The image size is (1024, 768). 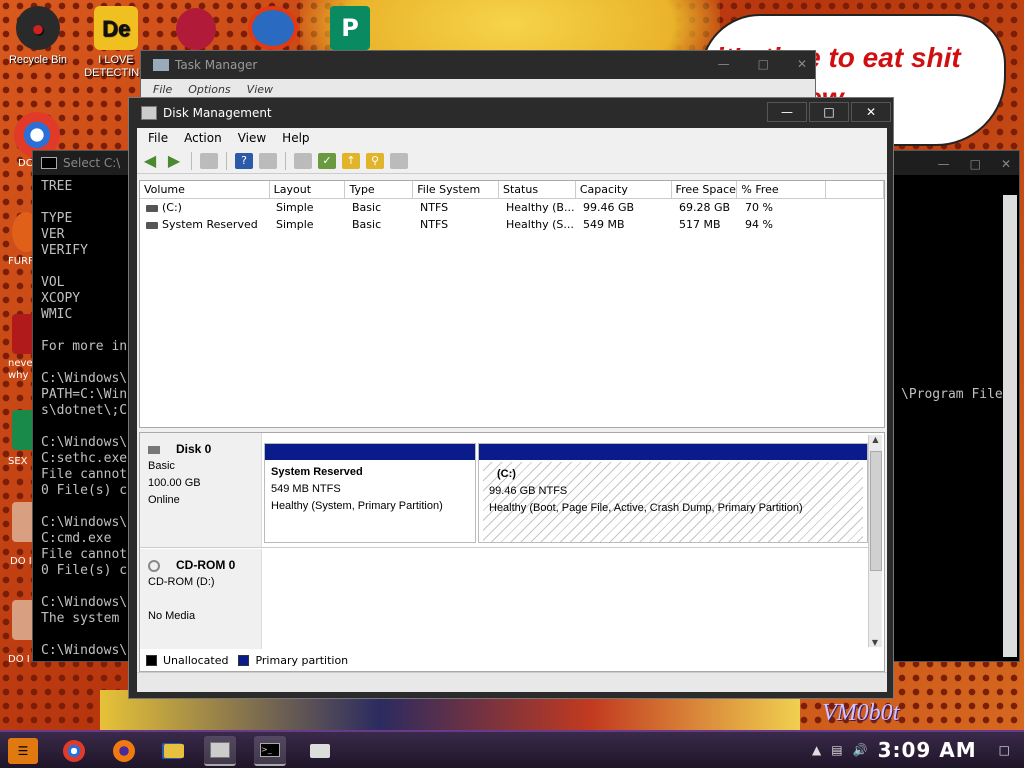 I want to click on show-hide-console-tree-icon, so click(x=209, y=160).